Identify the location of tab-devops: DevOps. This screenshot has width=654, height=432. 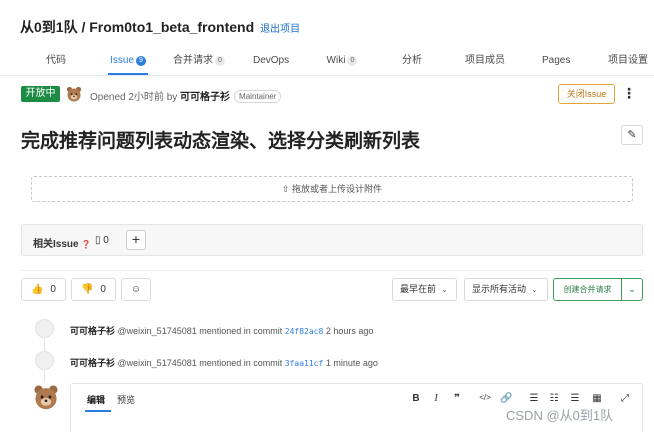
(271, 61).